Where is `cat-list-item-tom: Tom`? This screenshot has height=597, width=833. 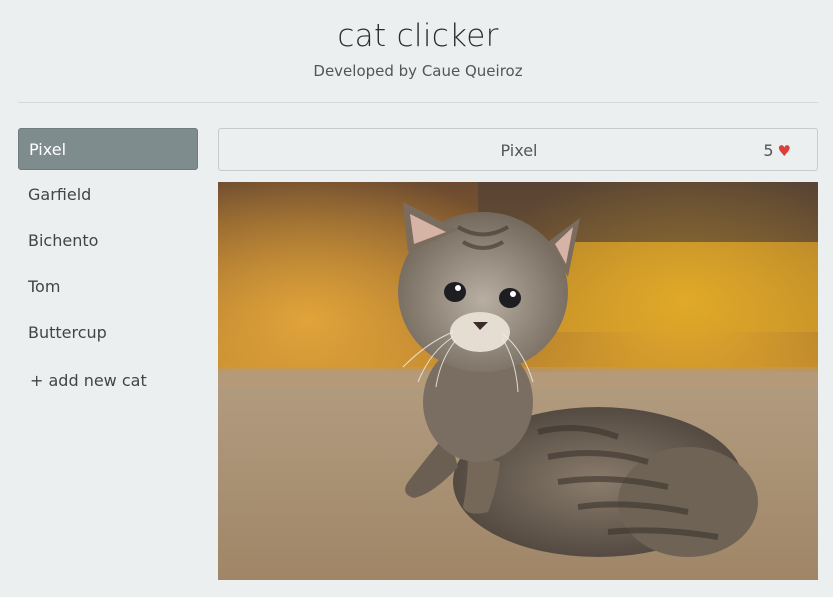 cat-list-item-tom: Tom is located at coordinates (108, 287).